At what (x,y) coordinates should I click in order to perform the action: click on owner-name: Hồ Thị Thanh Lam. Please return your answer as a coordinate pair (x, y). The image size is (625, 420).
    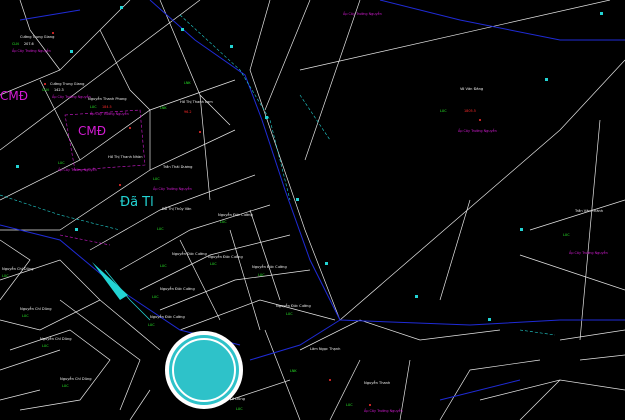
    Looking at the image, I should click on (196, 102).